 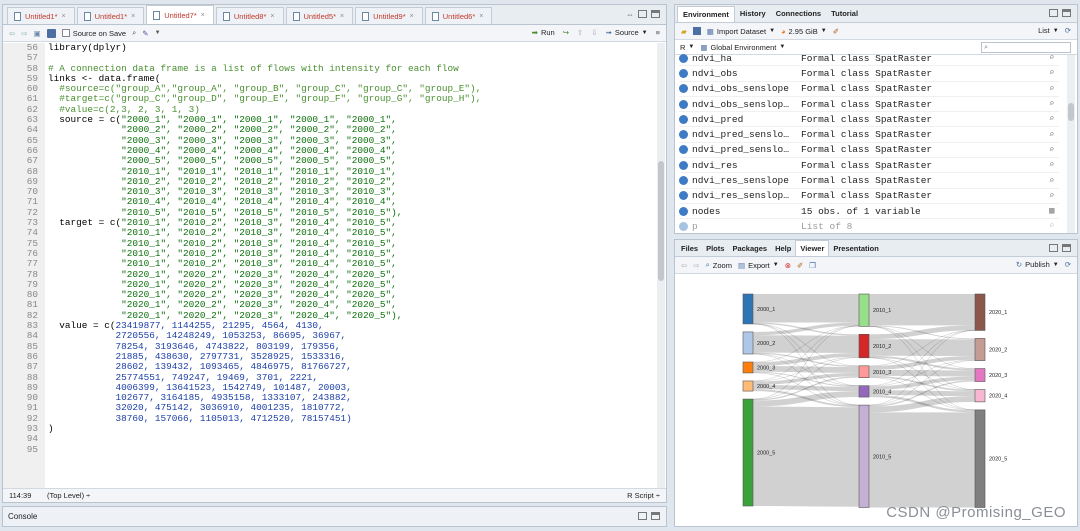 I want to click on source-button: ➟ Source ▼, so click(x=627, y=32).